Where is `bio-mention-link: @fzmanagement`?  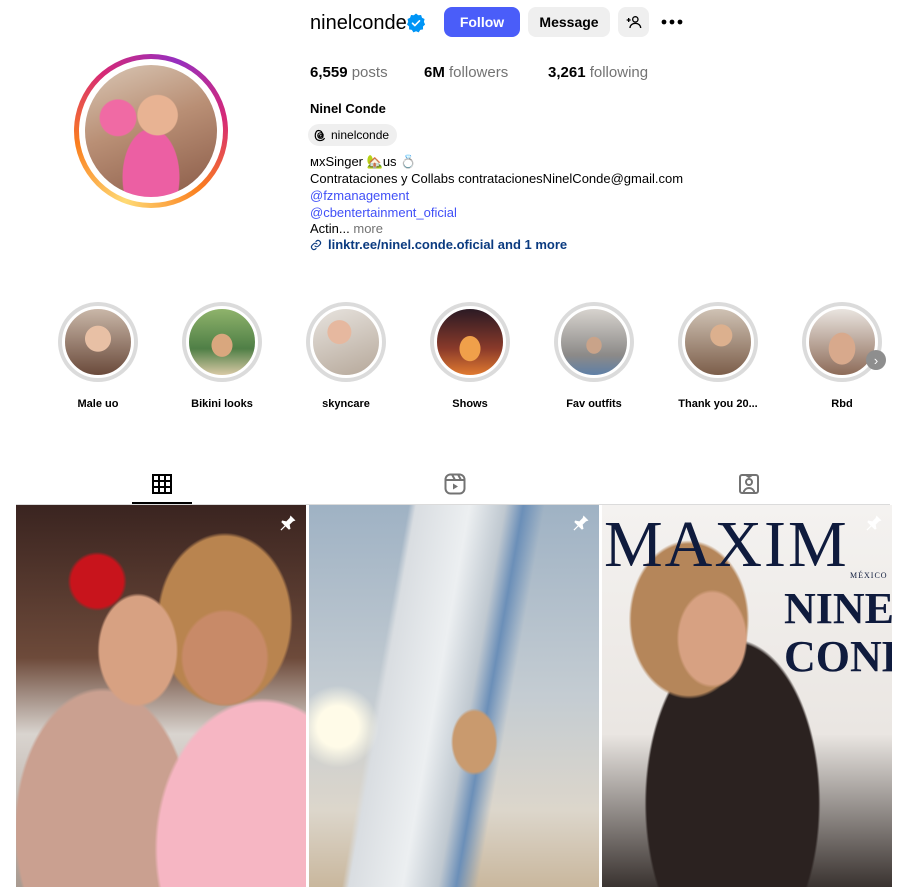
bio-mention-link: @fzmanagement is located at coordinates (359, 196).